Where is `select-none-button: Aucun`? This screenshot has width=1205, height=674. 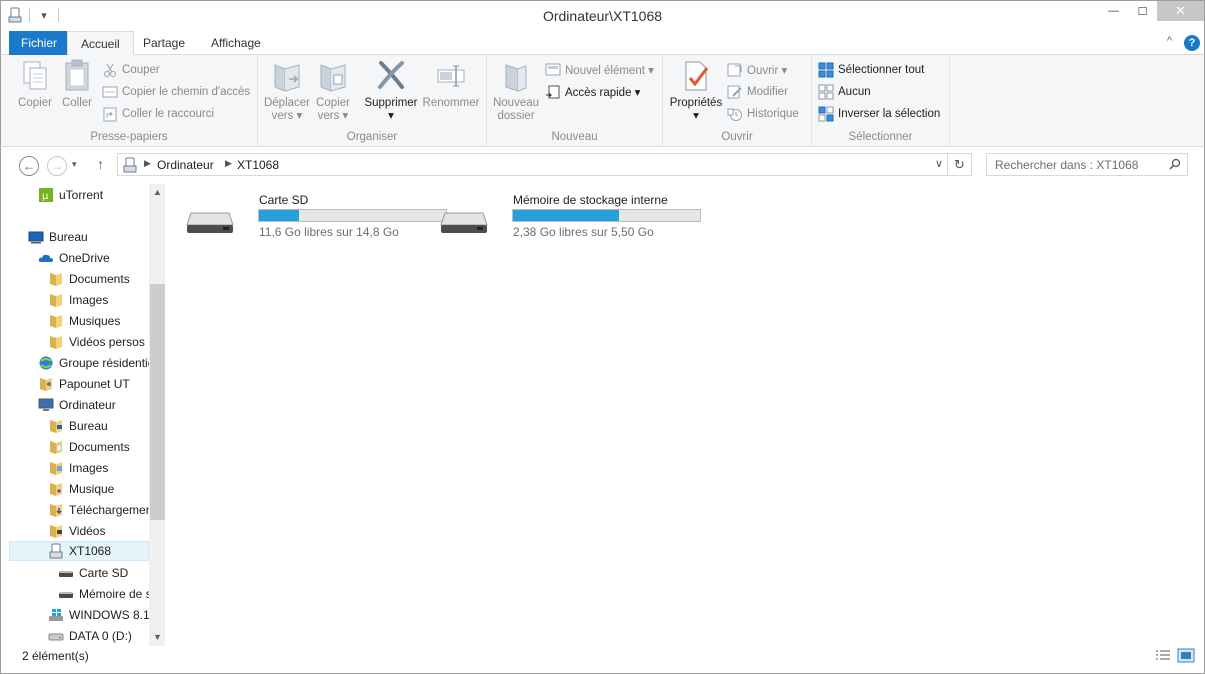 select-none-button: Aucun is located at coordinates (844, 92).